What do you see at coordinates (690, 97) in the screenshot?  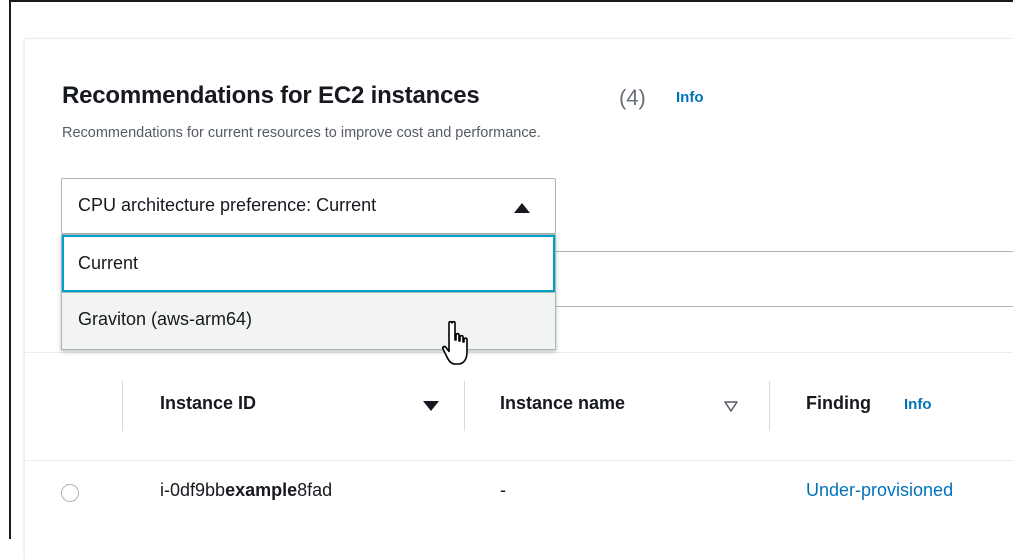 I see `title-info-link: Info` at bounding box center [690, 97].